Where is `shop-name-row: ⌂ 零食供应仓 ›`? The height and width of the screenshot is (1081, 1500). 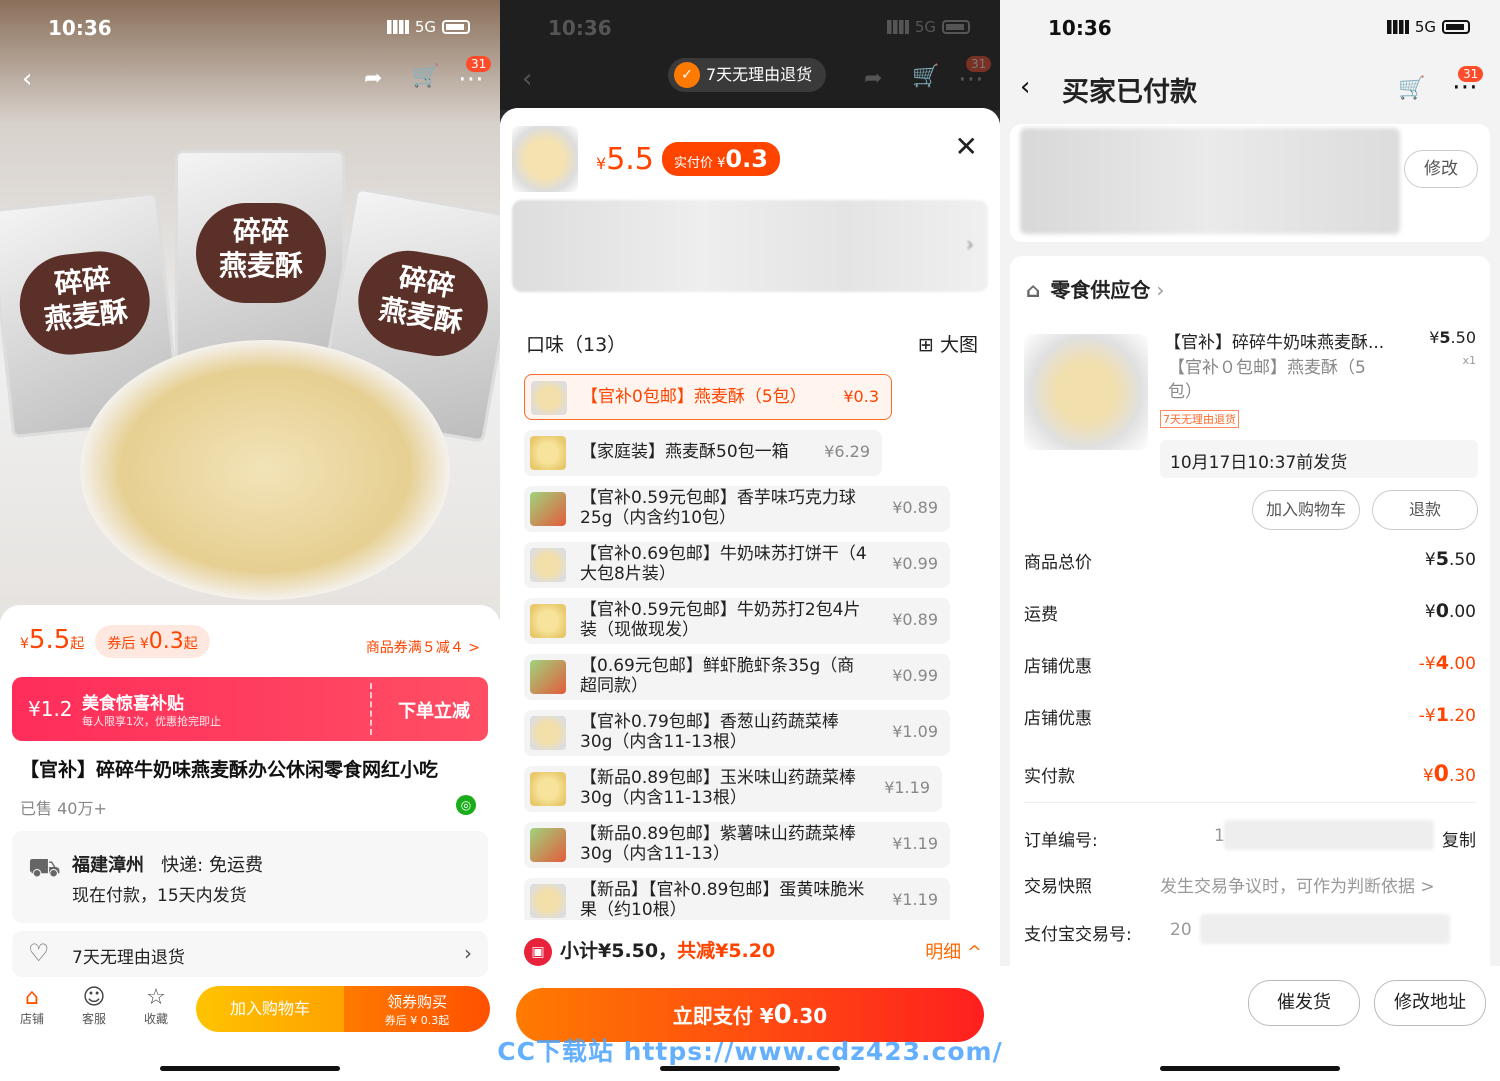
shop-name-row: ⌂ 零食供应仓 › is located at coordinates (1095, 288).